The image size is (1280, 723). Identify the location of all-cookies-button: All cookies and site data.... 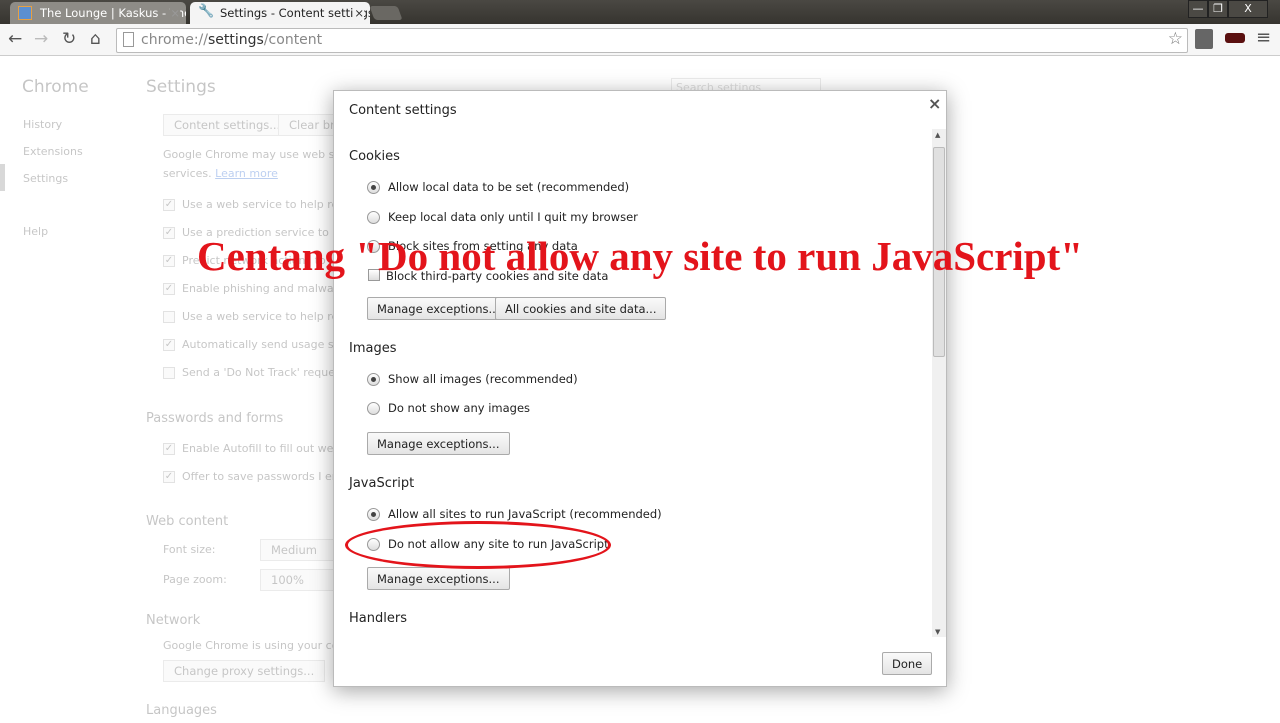
(581, 308).